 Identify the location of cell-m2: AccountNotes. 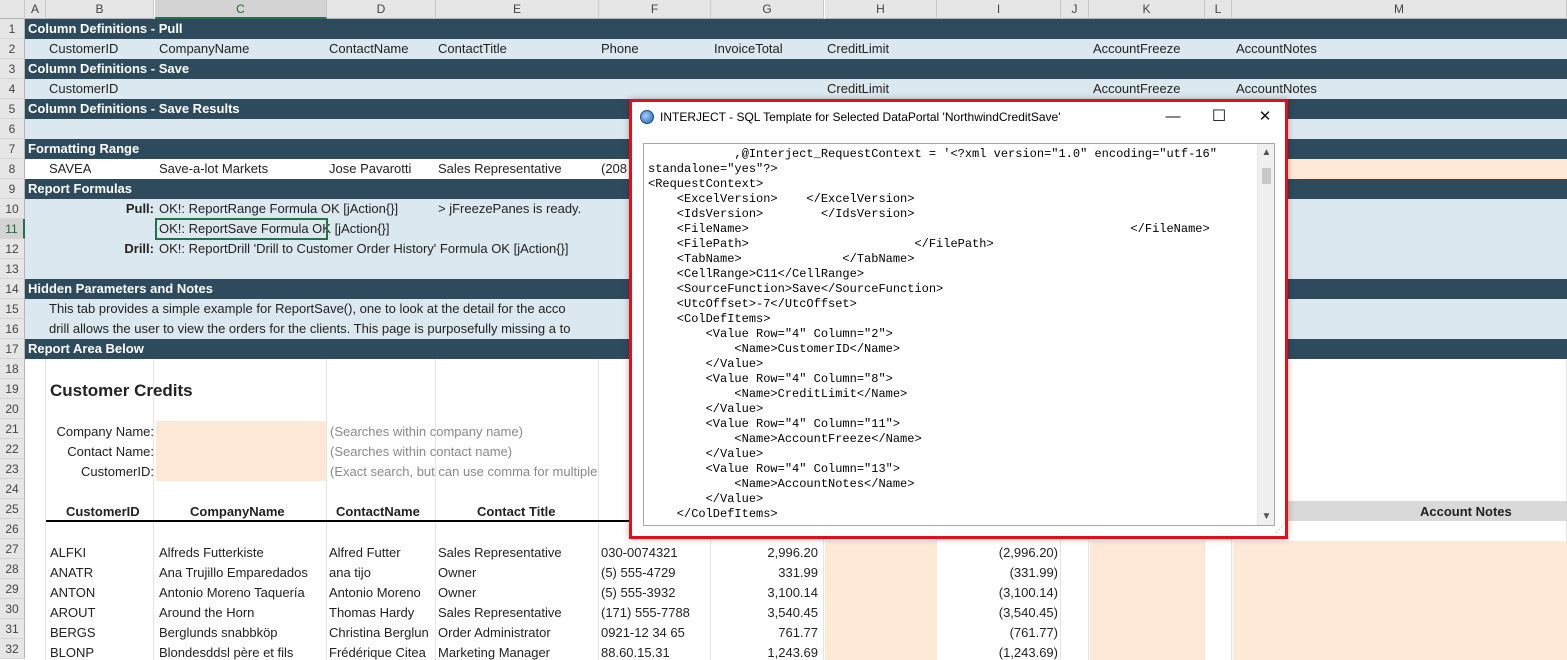
(1276, 49).